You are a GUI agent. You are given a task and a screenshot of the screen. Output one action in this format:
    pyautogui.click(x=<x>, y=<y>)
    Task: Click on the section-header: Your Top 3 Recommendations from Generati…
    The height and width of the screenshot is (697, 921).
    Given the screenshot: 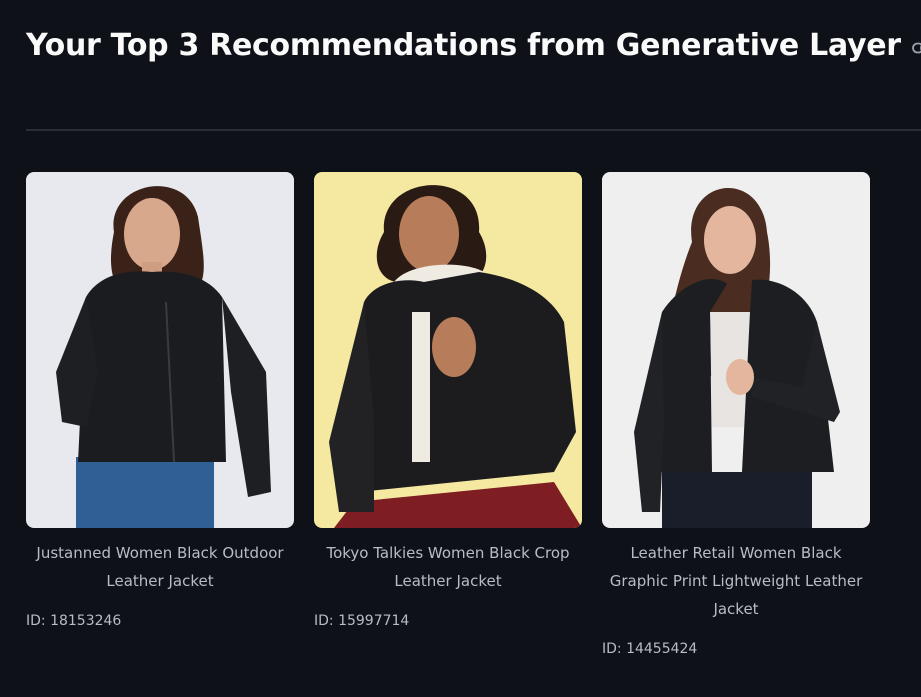 What is the action you would take?
    pyautogui.click(x=473, y=45)
    